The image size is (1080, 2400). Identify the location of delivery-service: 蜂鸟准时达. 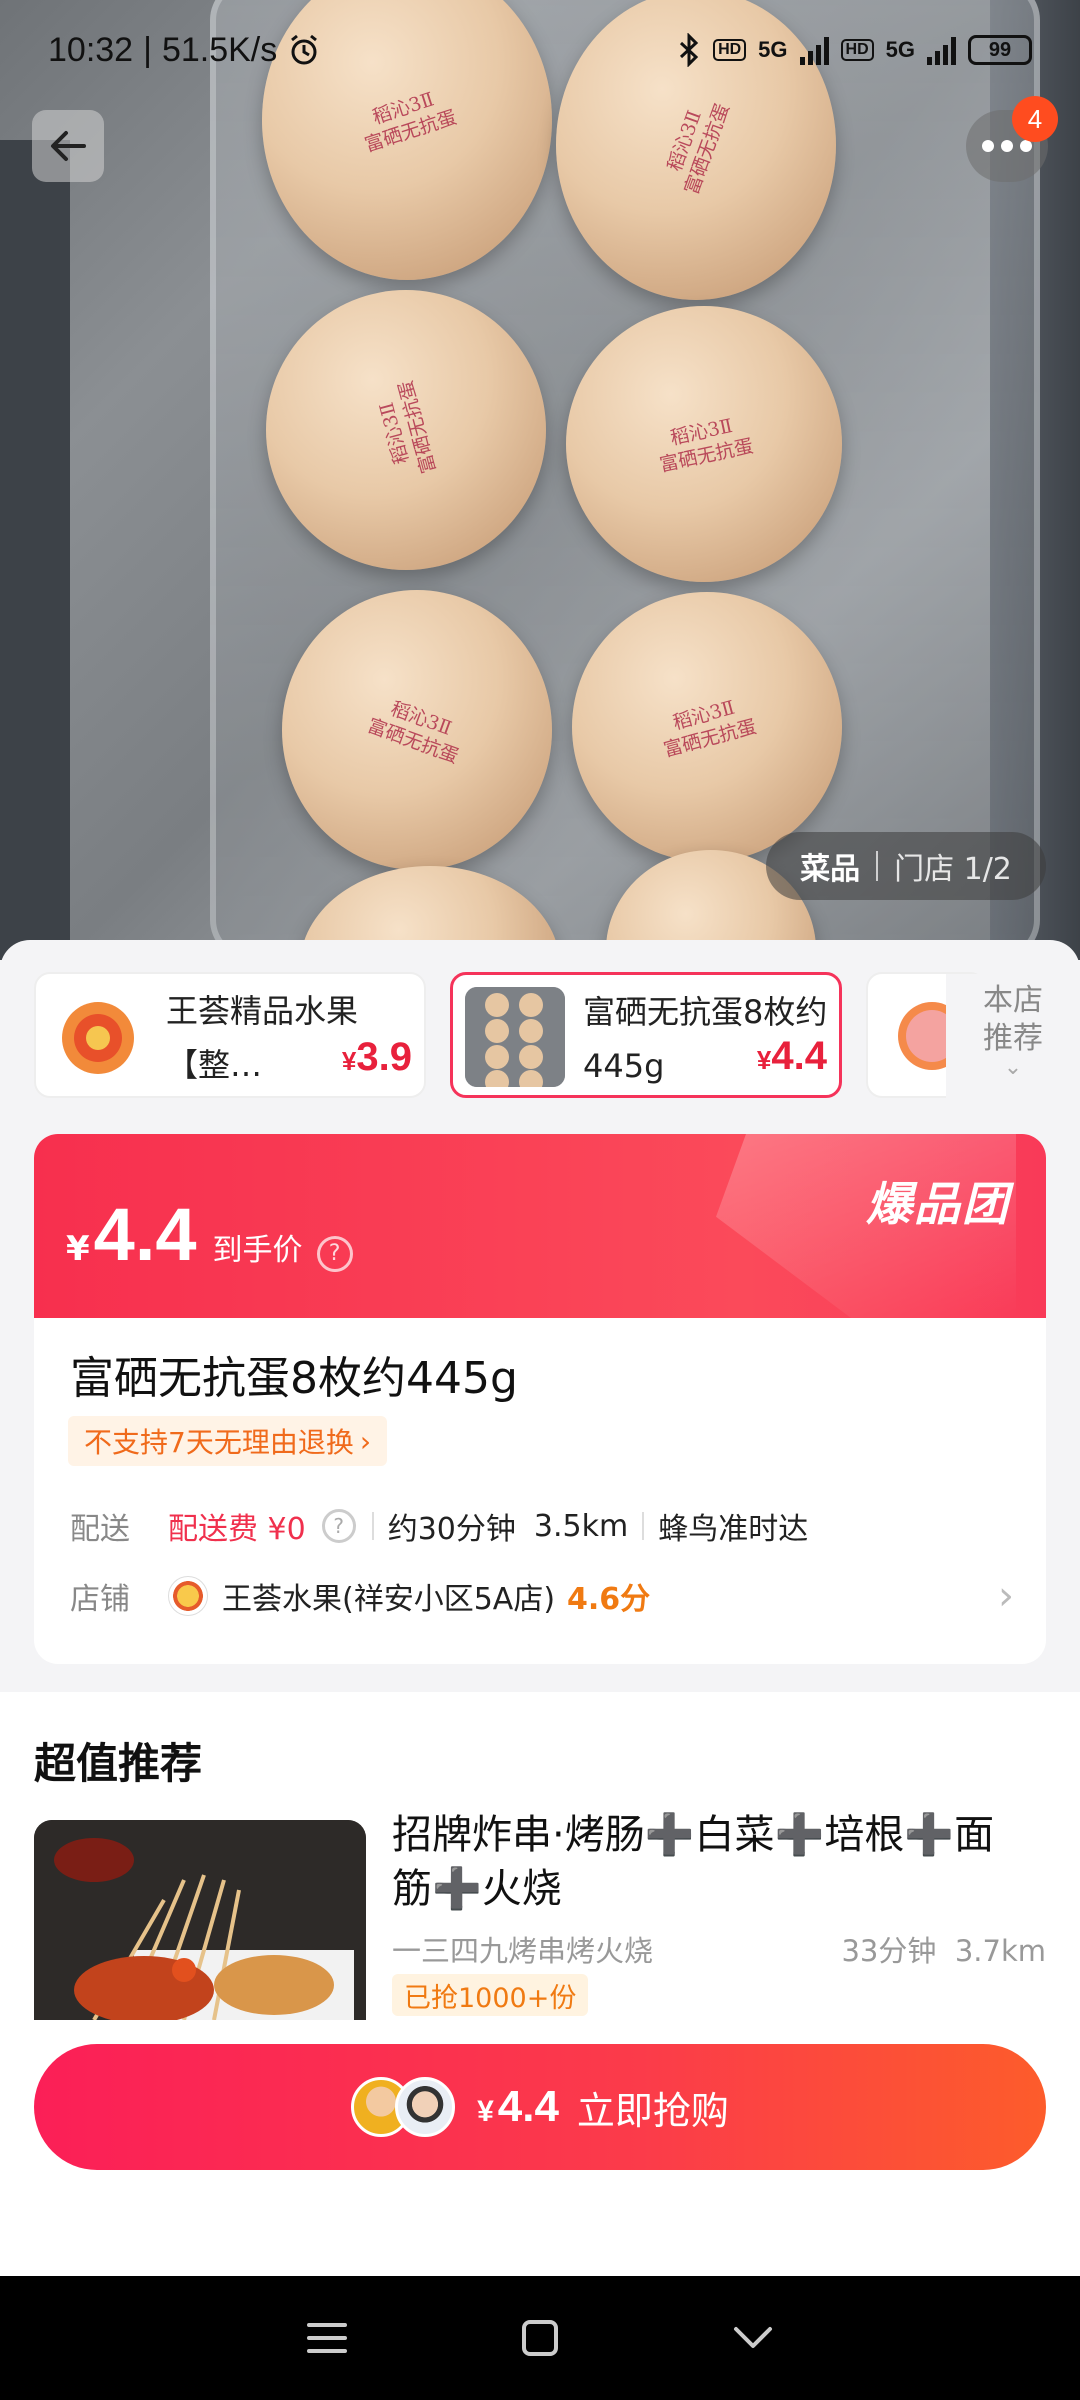
(733, 1529).